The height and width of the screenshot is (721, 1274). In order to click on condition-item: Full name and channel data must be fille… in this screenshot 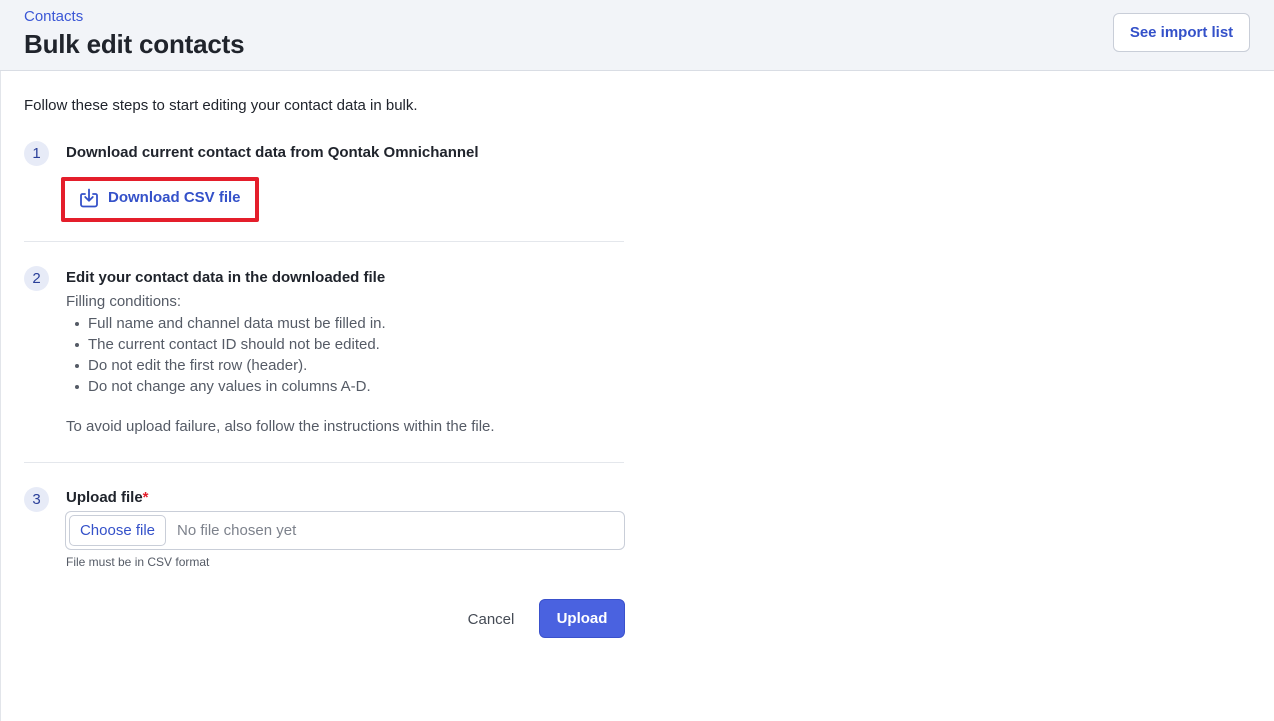, I will do `click(226, 323)`.